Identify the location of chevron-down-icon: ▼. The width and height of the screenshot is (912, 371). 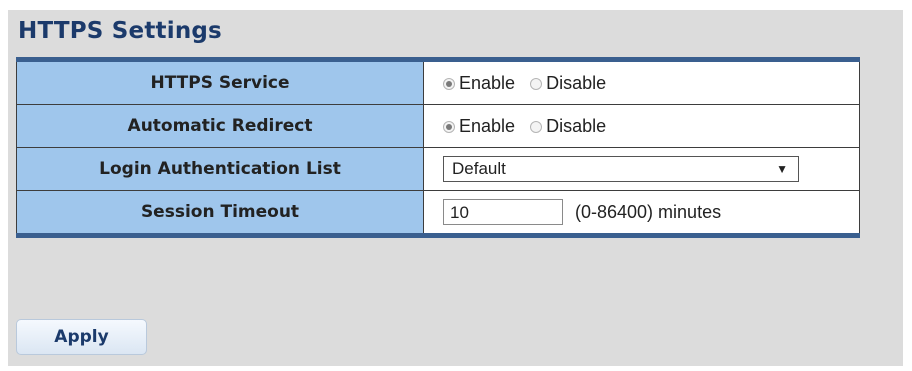
(782, 169).